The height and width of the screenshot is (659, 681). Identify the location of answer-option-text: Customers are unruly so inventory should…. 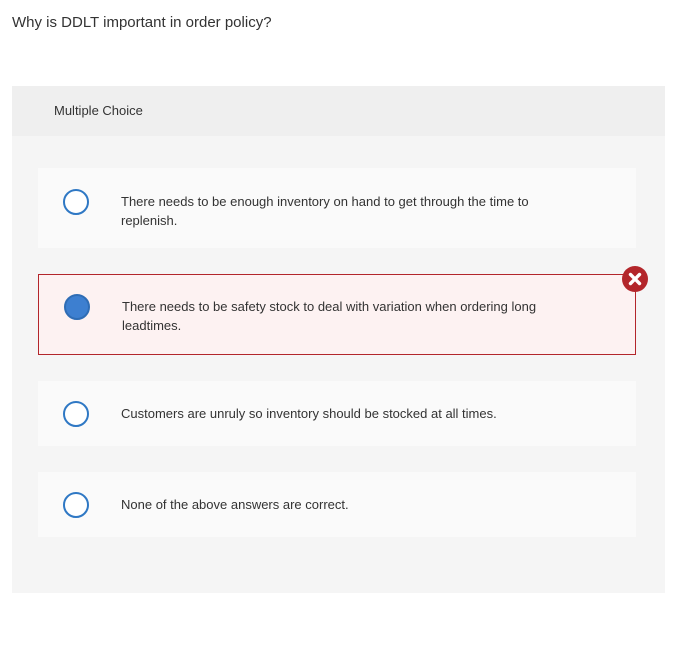
(309, 413).